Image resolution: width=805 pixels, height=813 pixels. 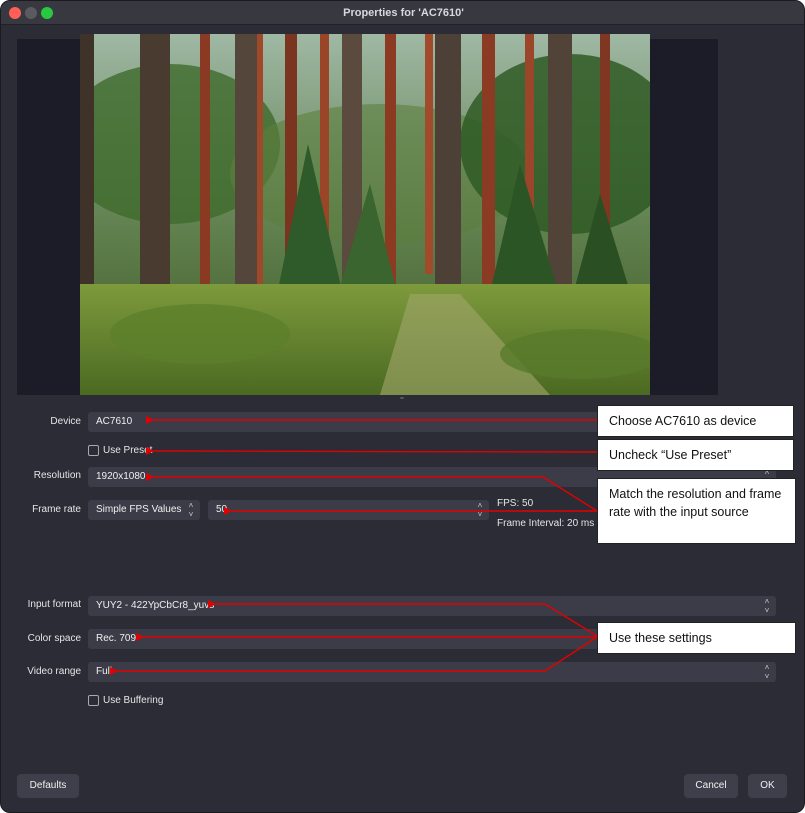 I want to click on color-space-label: Color space, so click(x=54, y=638).